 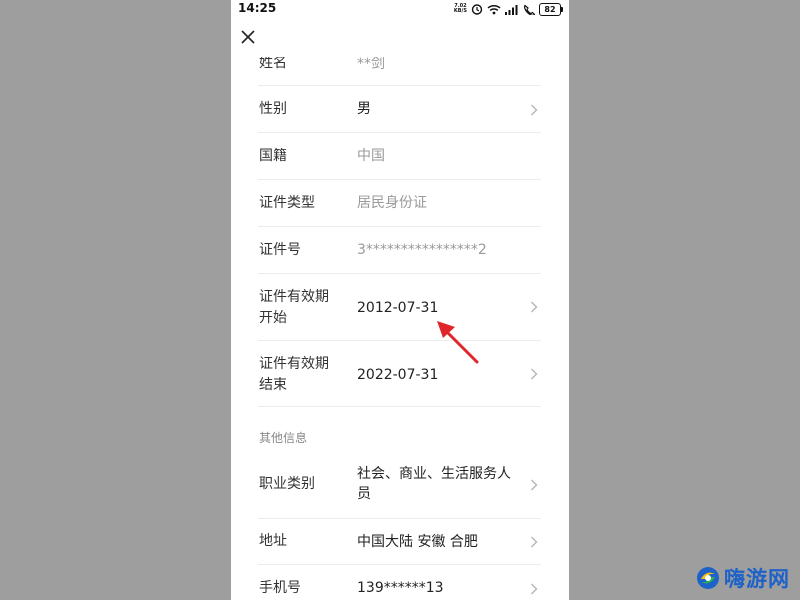 I want to click on row-value: 男, so click(x=364, y=109).